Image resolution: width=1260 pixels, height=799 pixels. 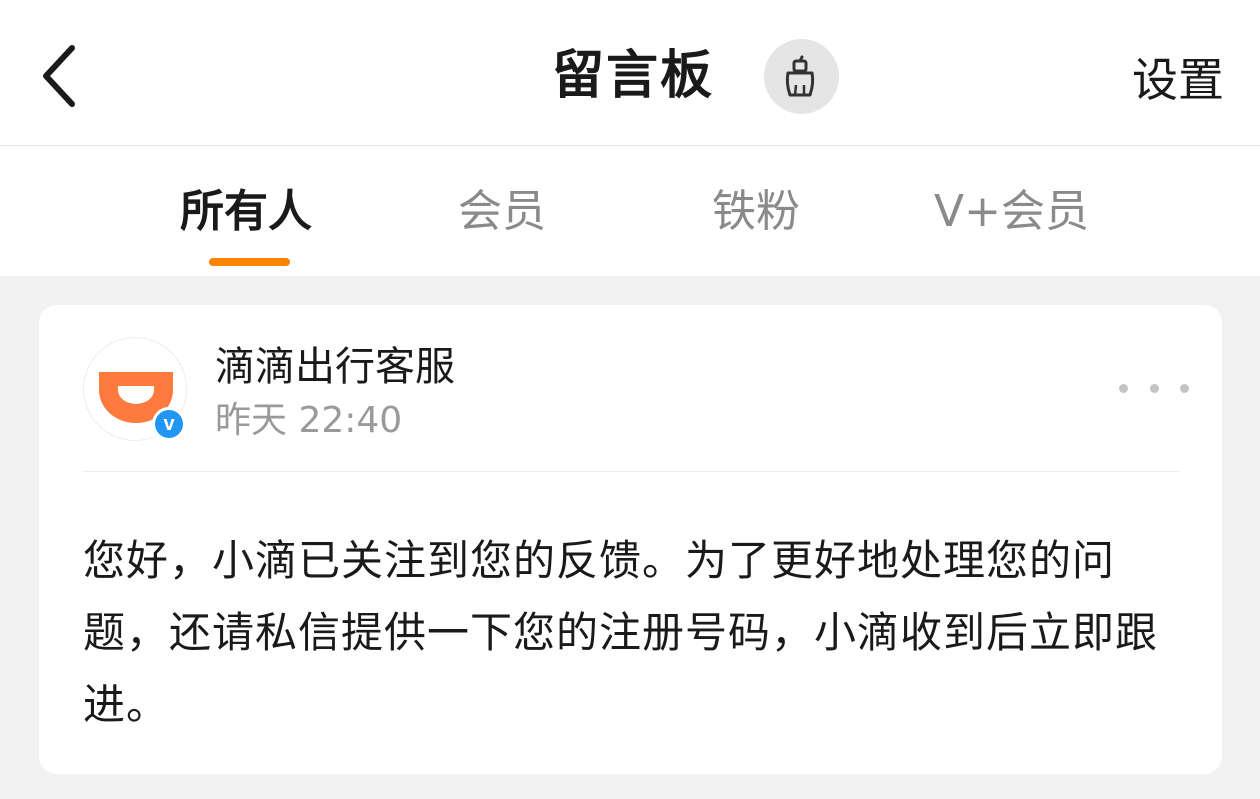 I want to click on more-options-button, so click(x=1154, y=388).